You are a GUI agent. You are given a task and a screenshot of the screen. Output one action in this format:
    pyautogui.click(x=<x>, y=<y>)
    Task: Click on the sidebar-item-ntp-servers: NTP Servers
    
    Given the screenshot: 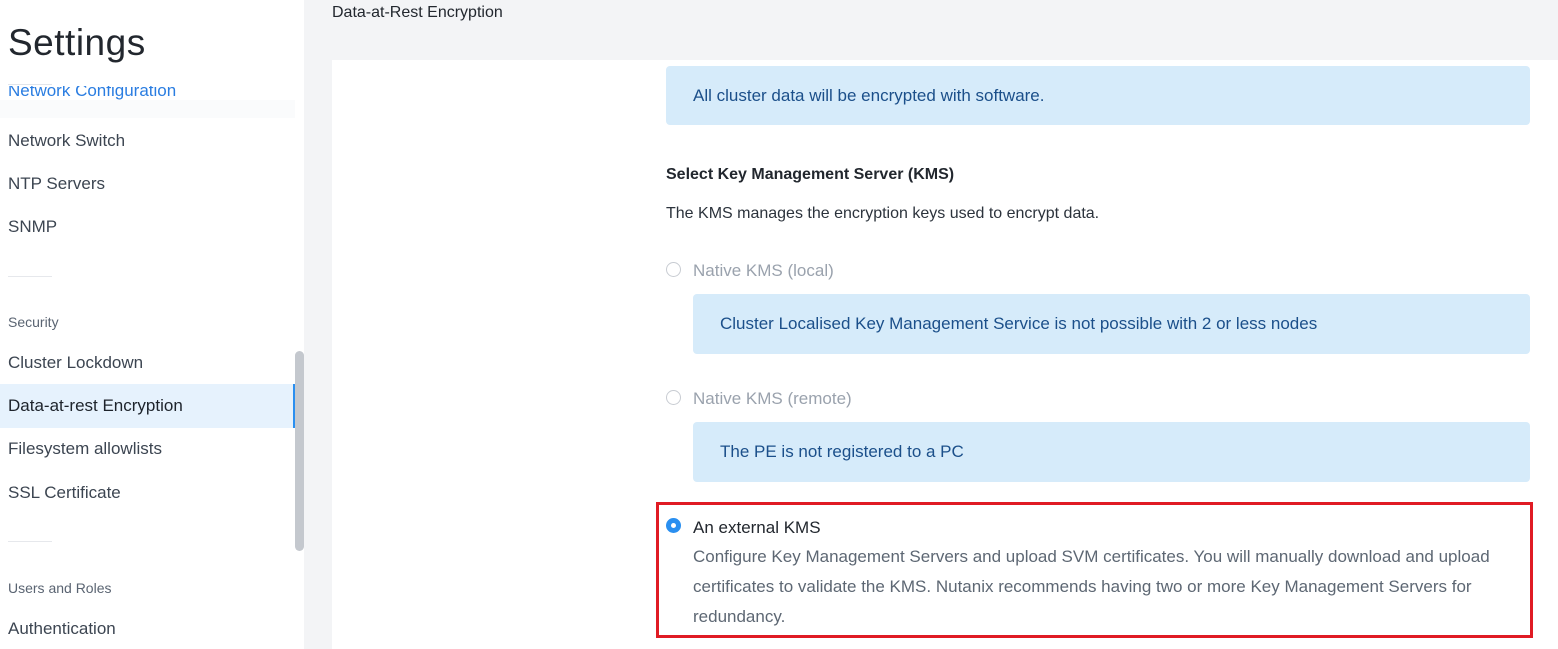 What is the action you would take?
    pyautogui.click(x=147, y=184)
    